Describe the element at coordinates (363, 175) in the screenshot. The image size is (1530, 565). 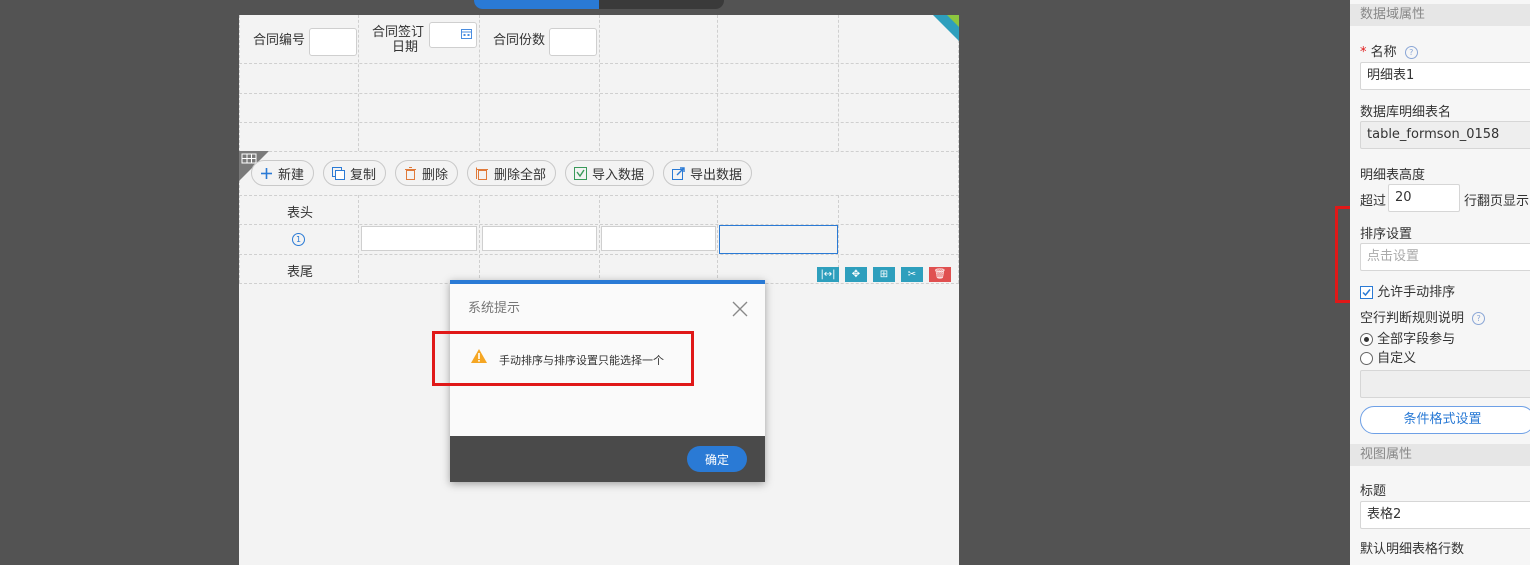
I see `copy-row-label: 复制` at that location.